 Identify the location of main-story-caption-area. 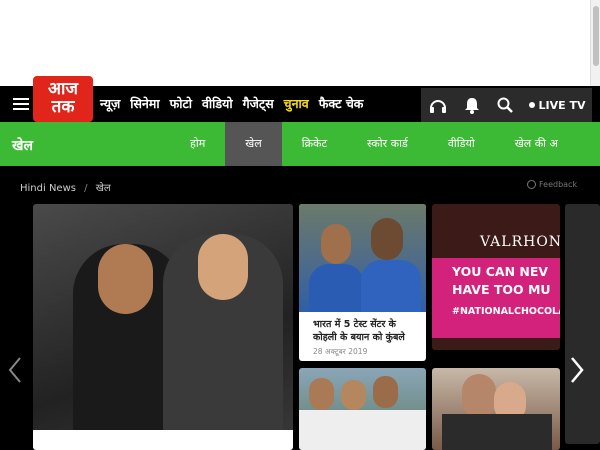
(163, 440).